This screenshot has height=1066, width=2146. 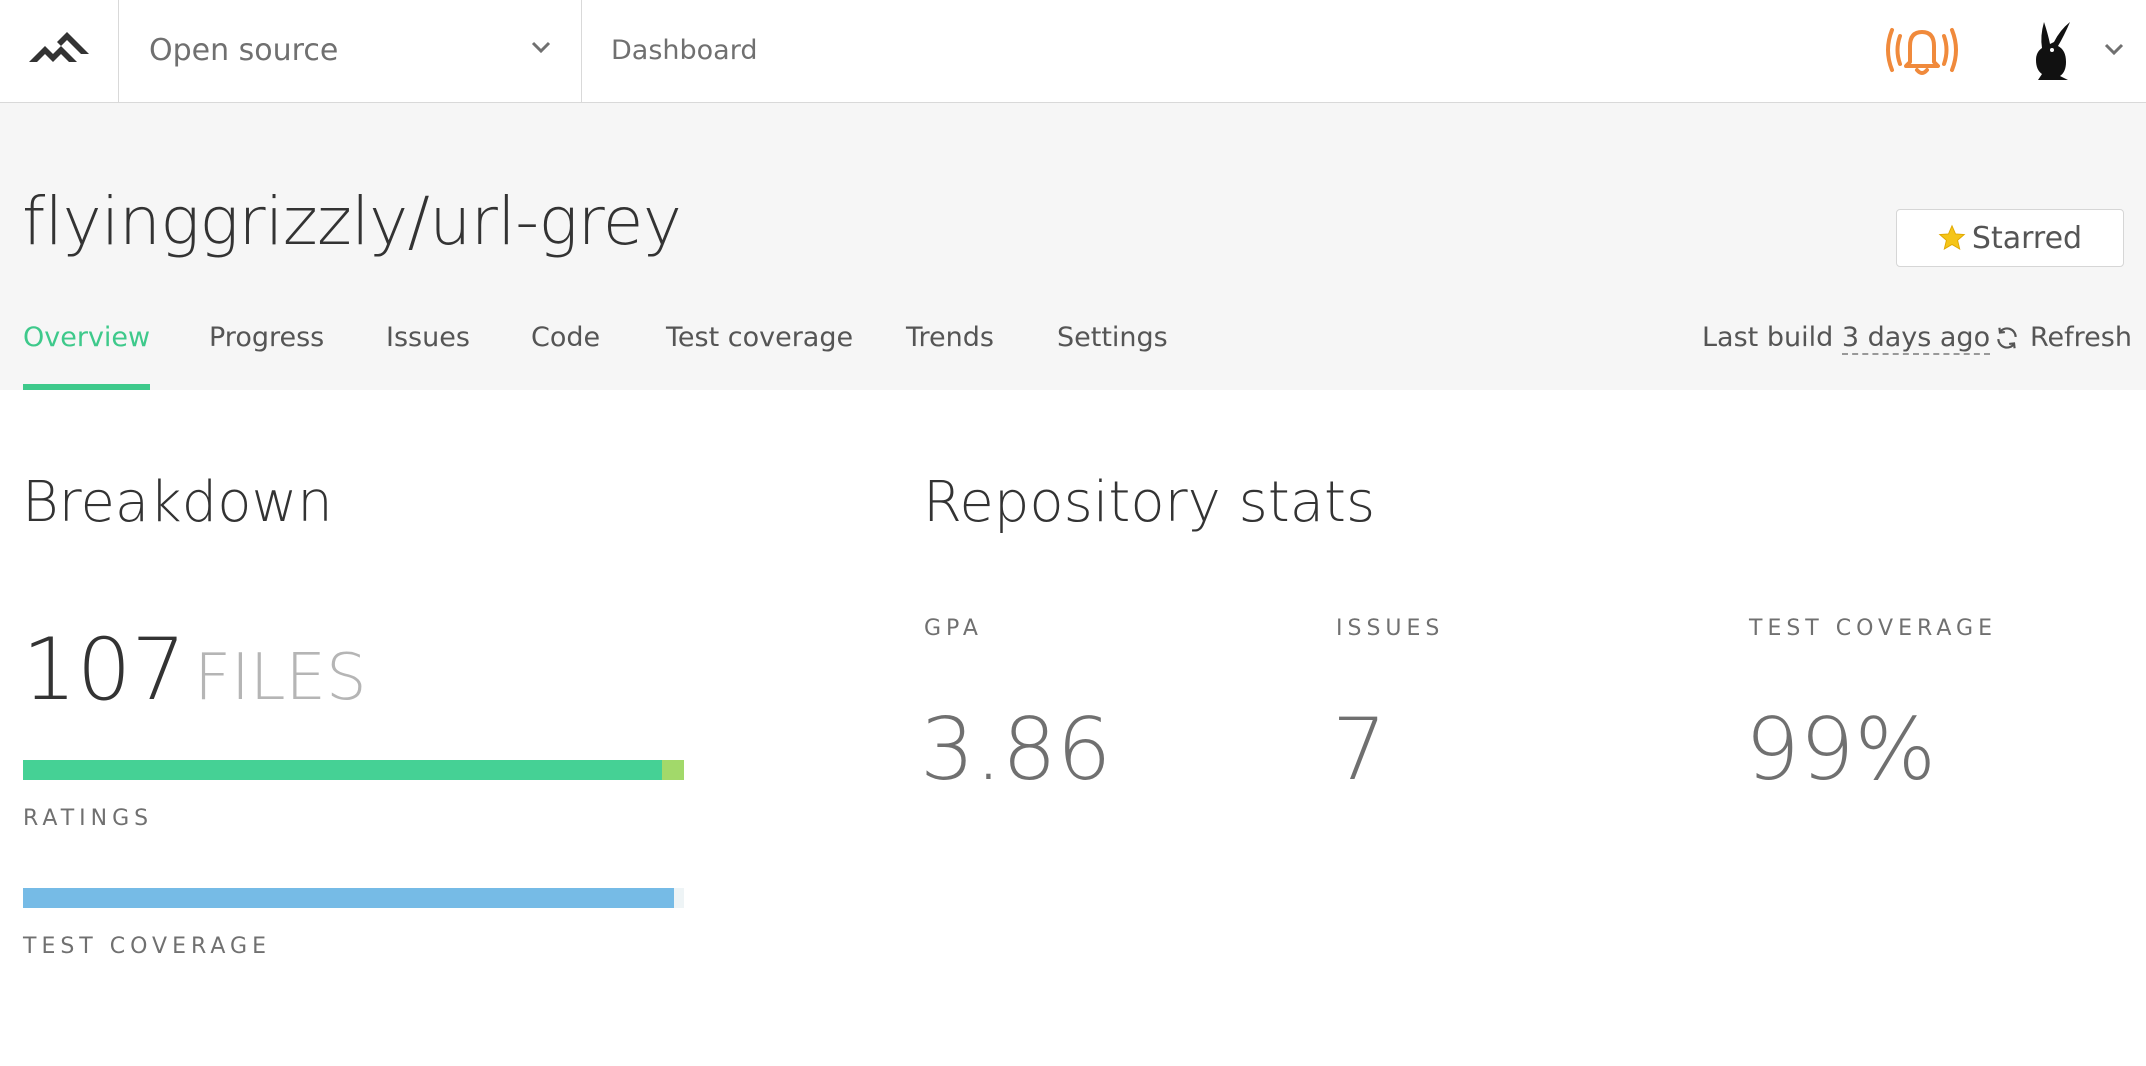 I want to click on last-build-status: Last build 3 days ago, so click(x=1846, y=338).